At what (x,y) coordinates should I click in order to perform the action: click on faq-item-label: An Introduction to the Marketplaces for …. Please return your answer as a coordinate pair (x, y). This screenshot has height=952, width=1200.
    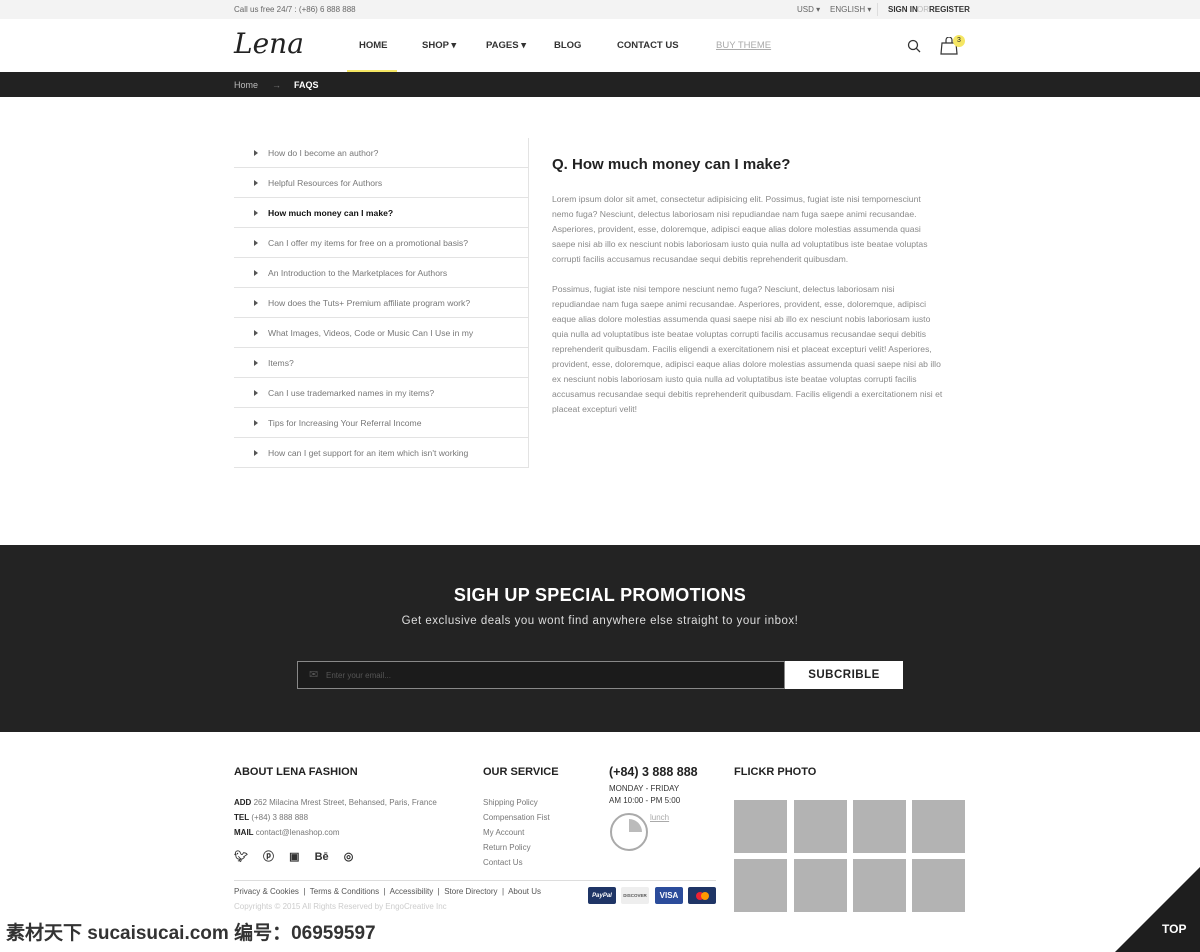
    Looking at the image, I should click on (358, 272).